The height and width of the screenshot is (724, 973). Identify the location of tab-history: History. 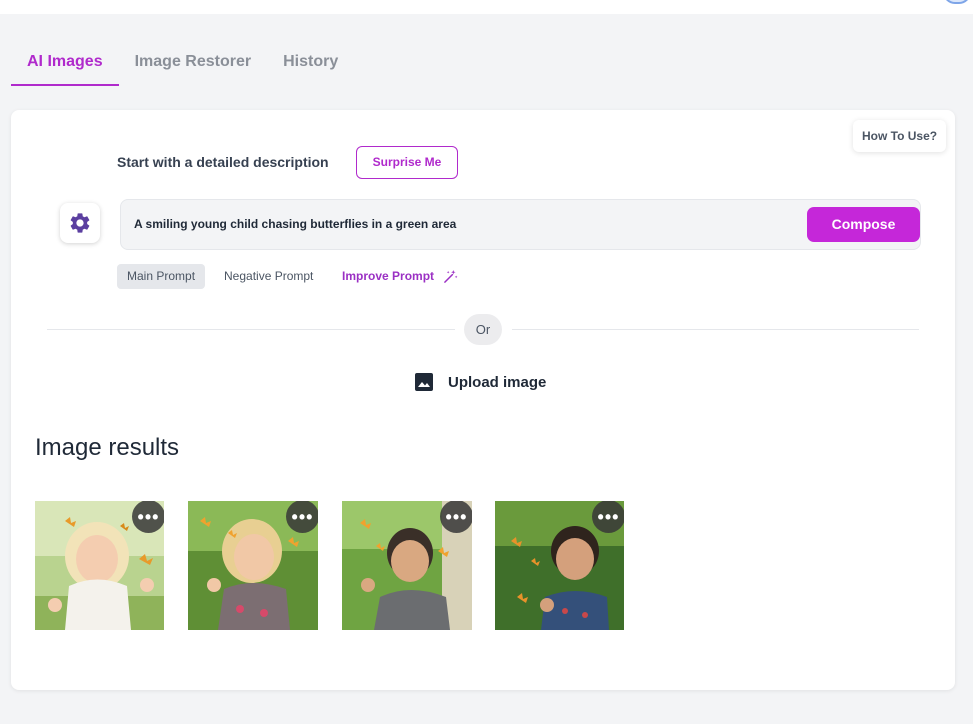
(310, 63).